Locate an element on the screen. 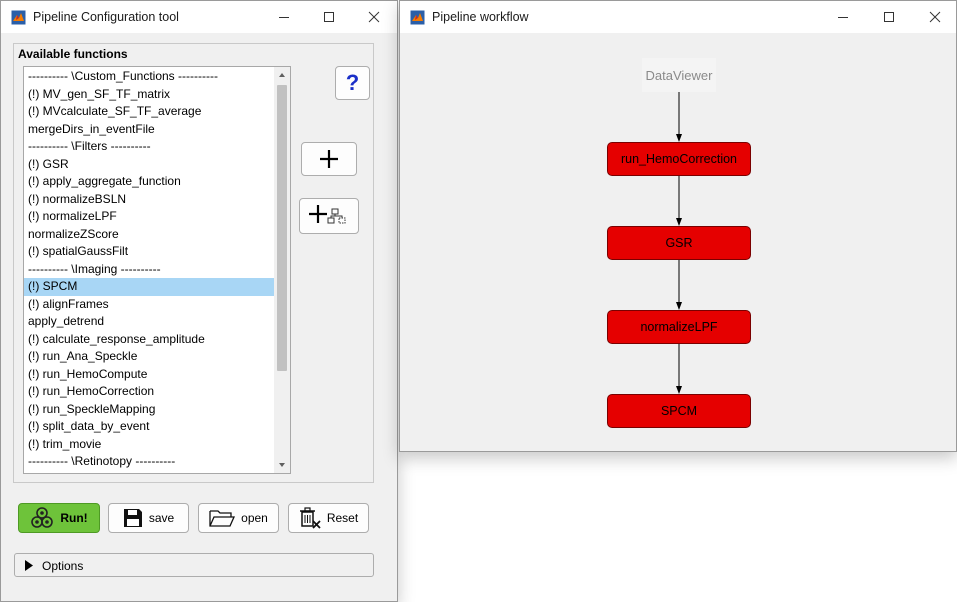 The height and width of the screenshot is (602, 957). workflow-window-title: Pipeline workflow is located at coordinates (480, 17).